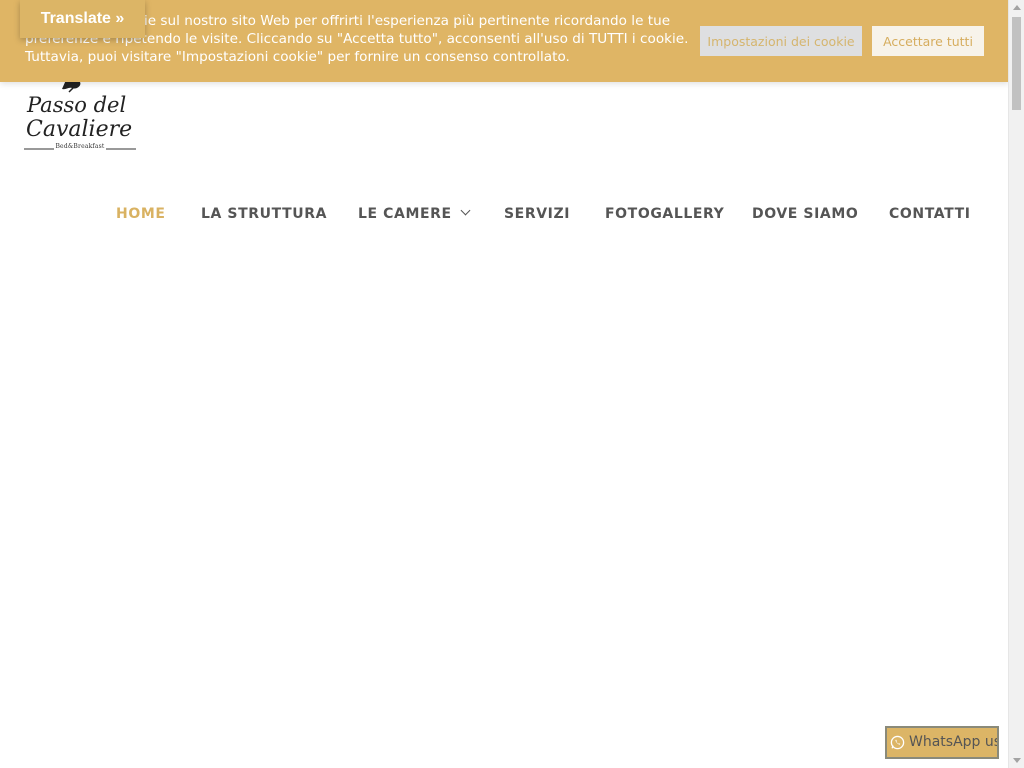 This screenshot has height=768, width=1024. I want to click on whatsapp-button: WhatsApp us, so click(942, 742).